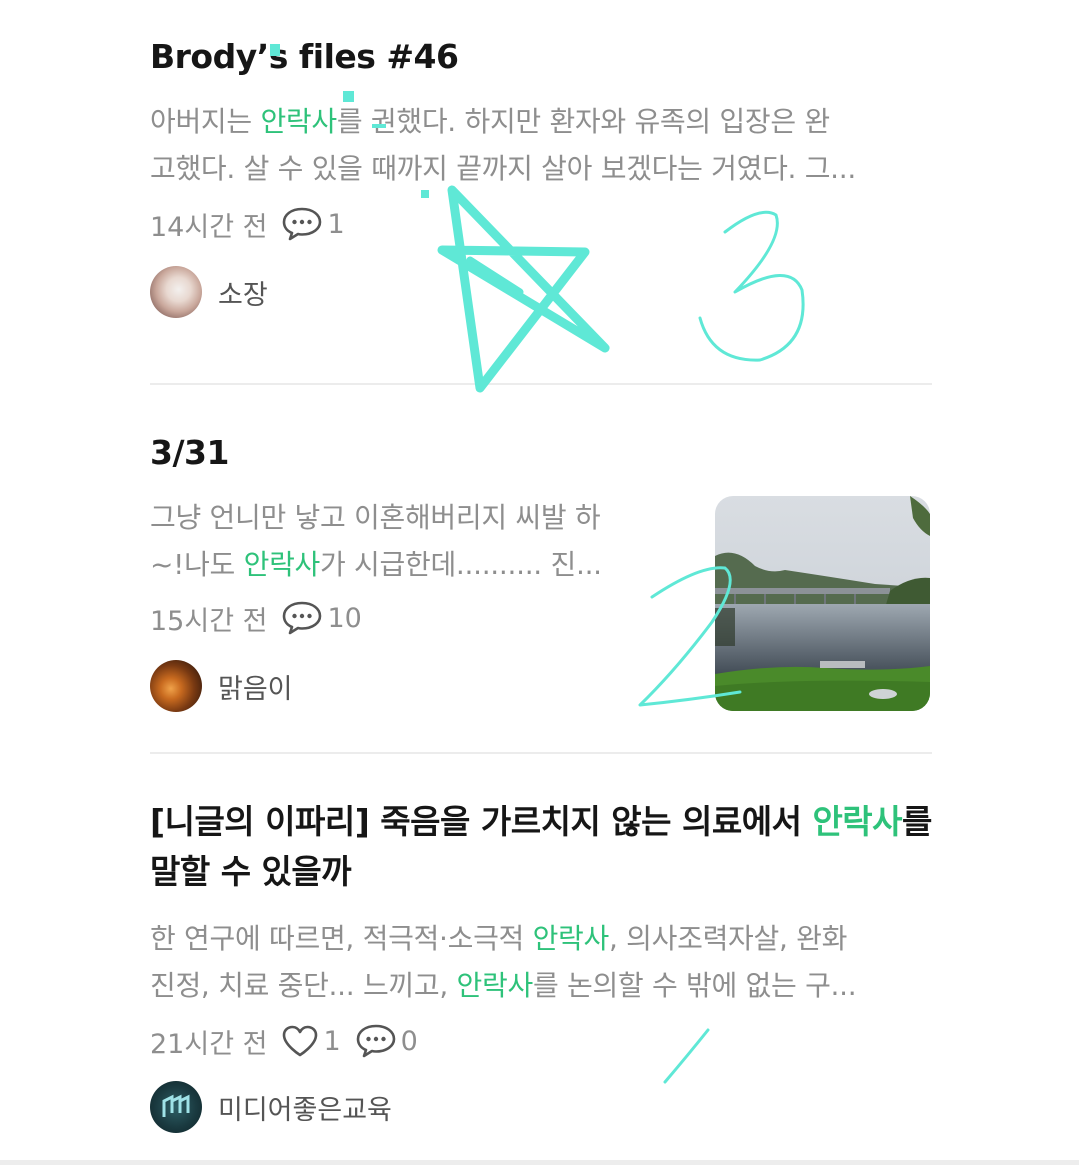 The image size is (1079, 1165). What do you see at coordinates (332, 1041) in the screenshot?
I see `like-count: 1` at bounding box center [332, 1041].